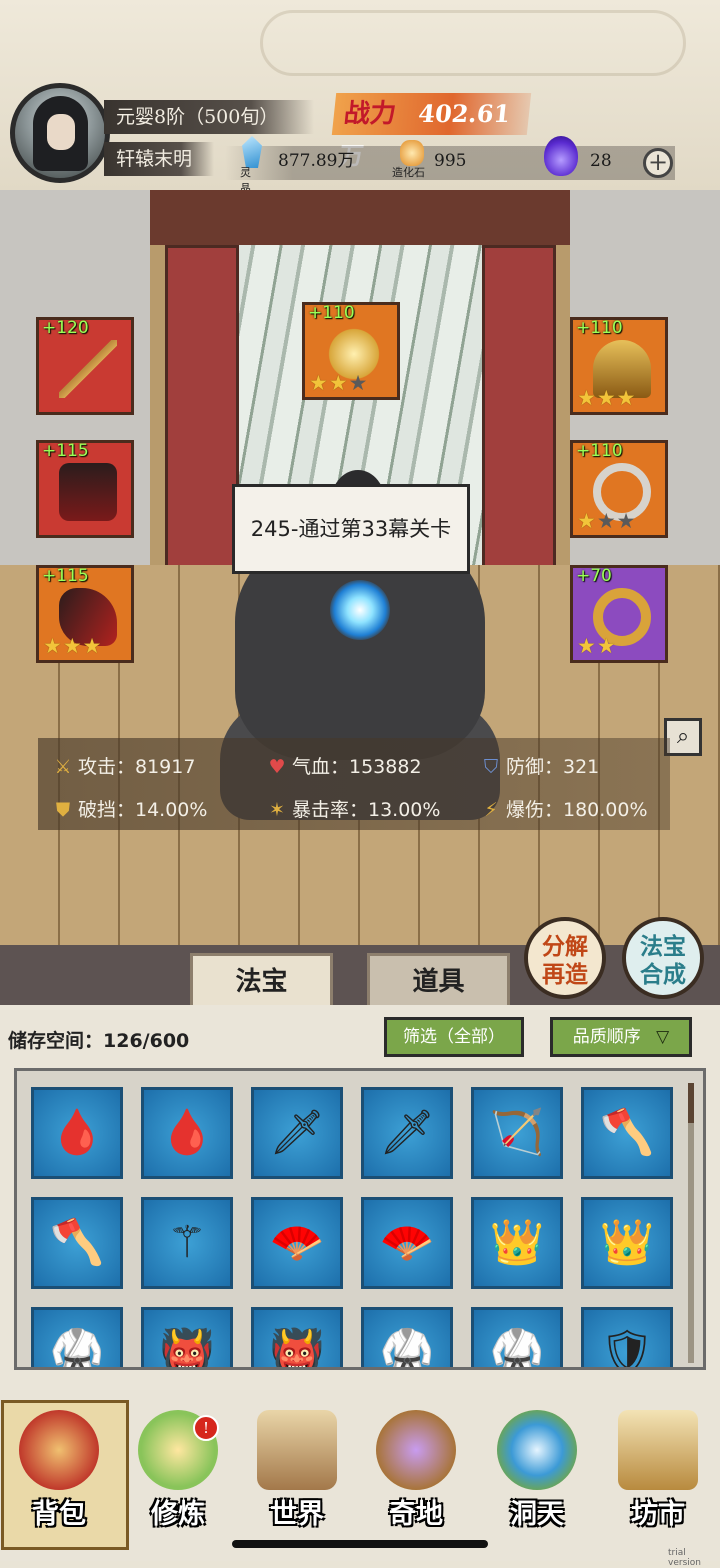 Image resolution: width=720 pixels, height=1568 pixels. Describe the element at coordinates (537, 1465) in the screenshot. I see `nav-cave: 洞天` at that location.